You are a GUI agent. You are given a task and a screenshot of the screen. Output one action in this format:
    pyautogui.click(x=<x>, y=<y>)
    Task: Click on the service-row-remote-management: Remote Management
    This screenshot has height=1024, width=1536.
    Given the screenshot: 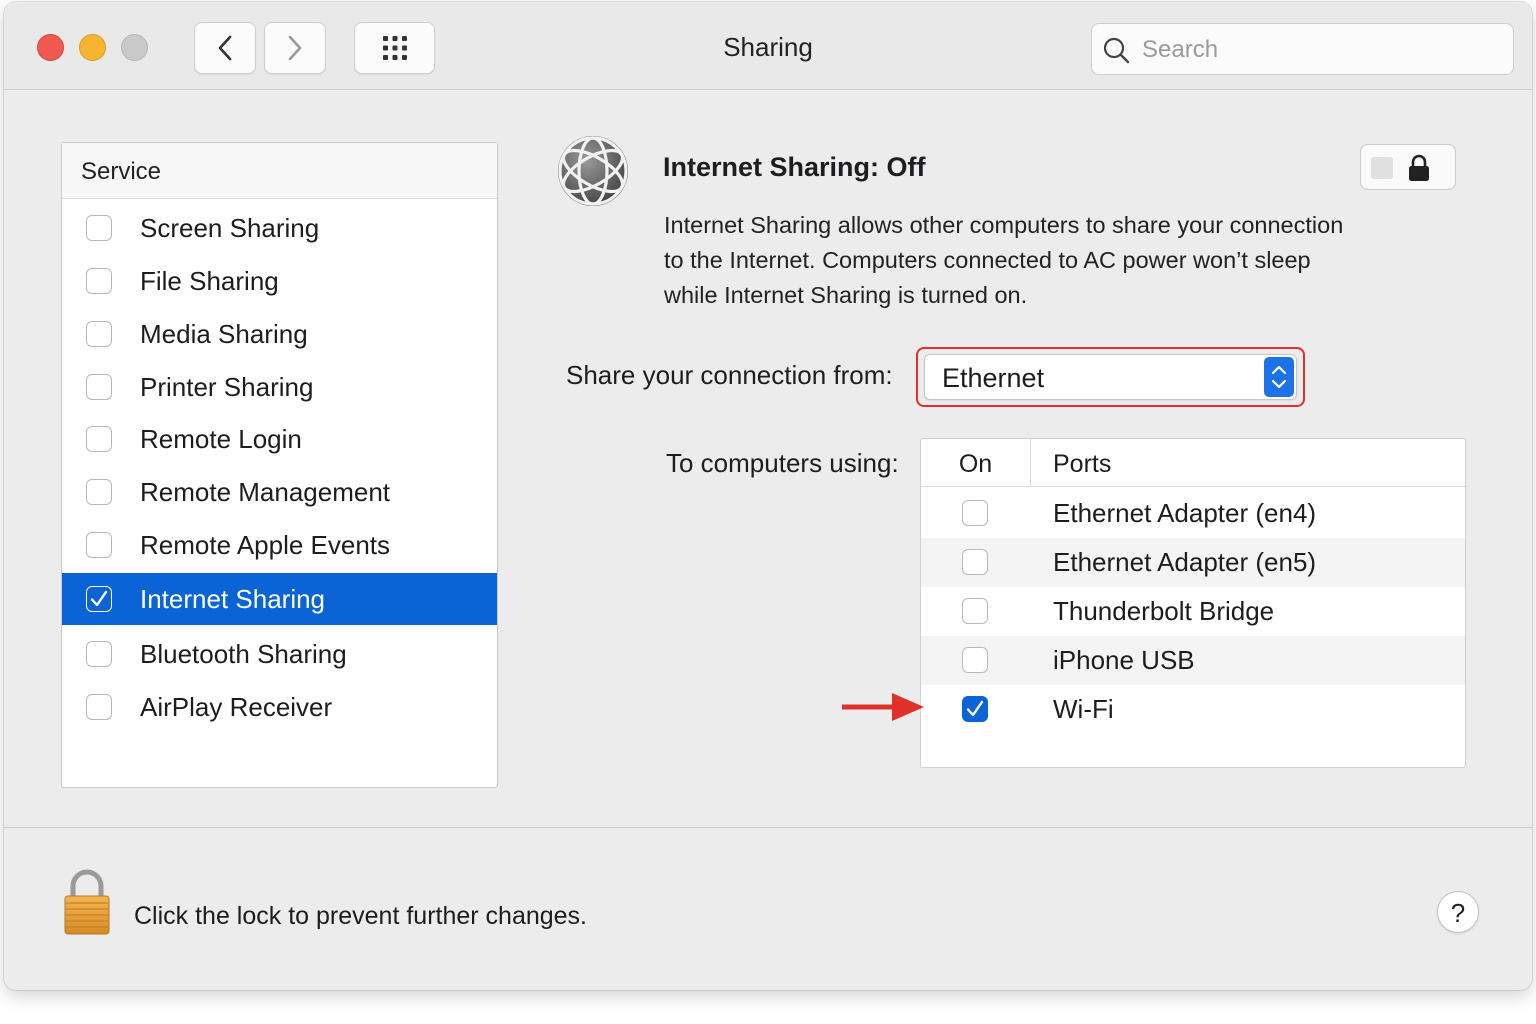 What is the action you would take?
    pyautogui.click(x=279, y=492)
    